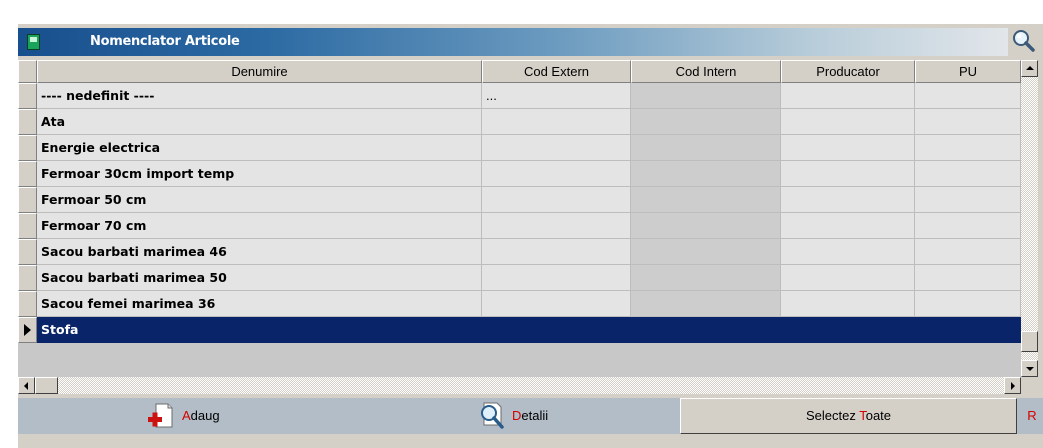 The height and width of the screenshot is (448, 1043). I want to click on search-button, so click(1024, 41).